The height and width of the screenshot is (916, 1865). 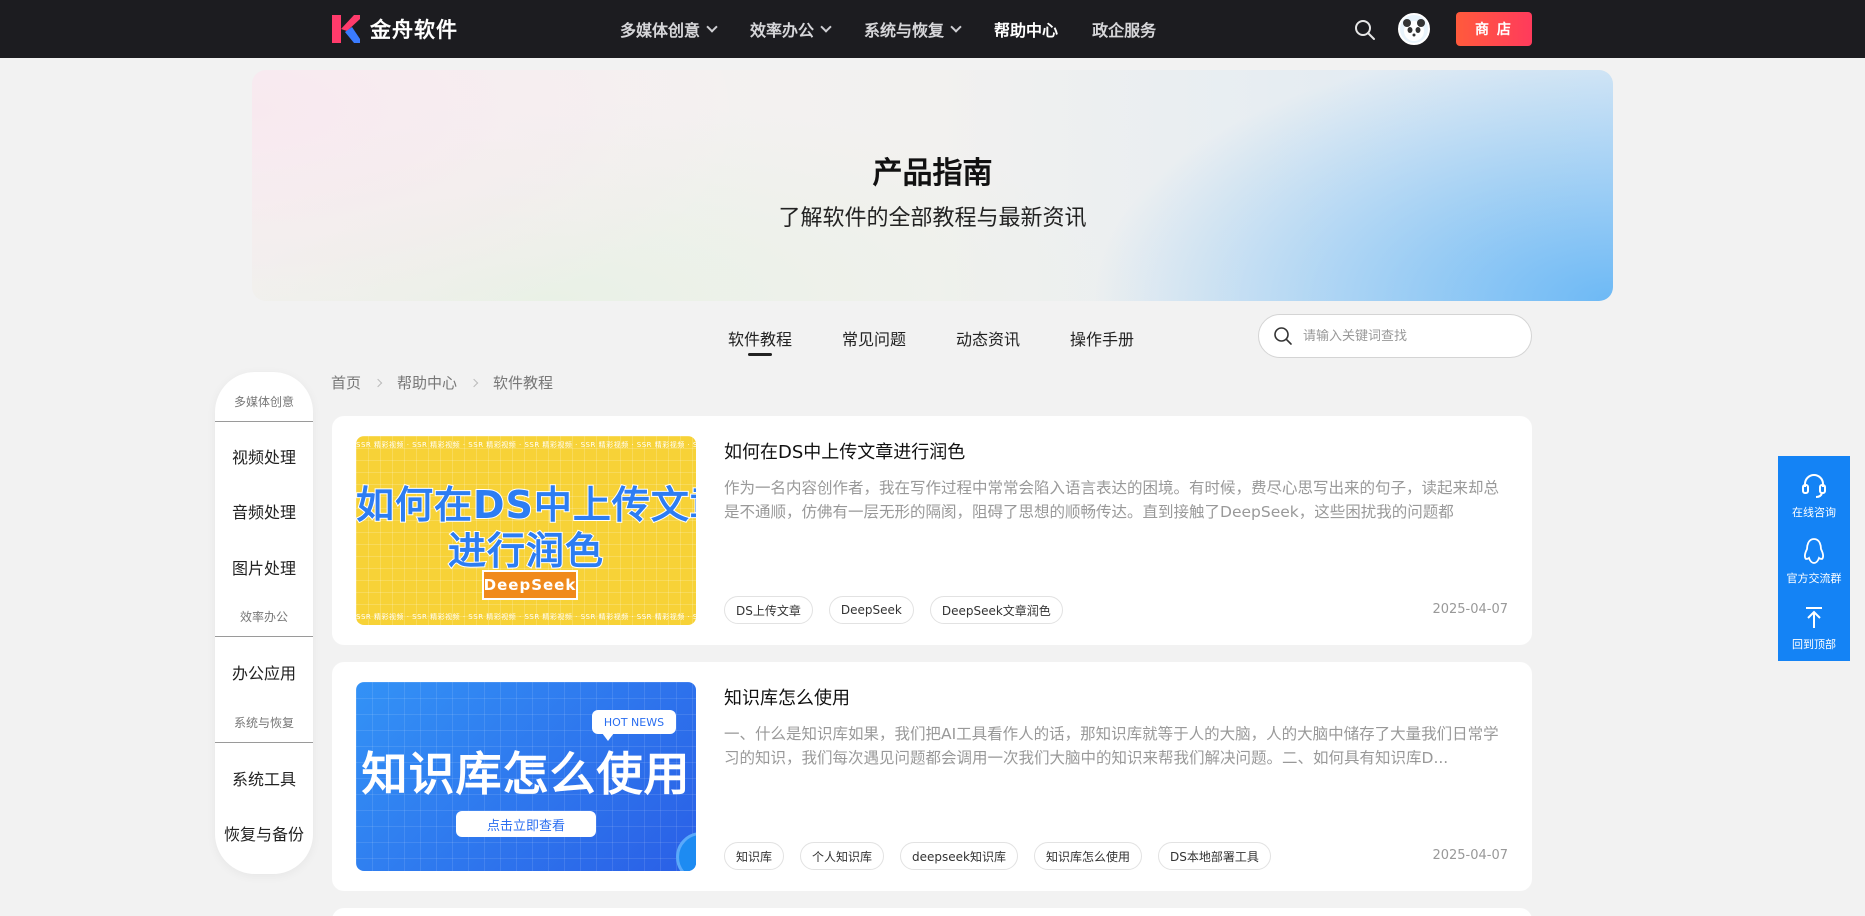 I want to click on community-group-button: 官方交流群, so click(x=1814, y=561).